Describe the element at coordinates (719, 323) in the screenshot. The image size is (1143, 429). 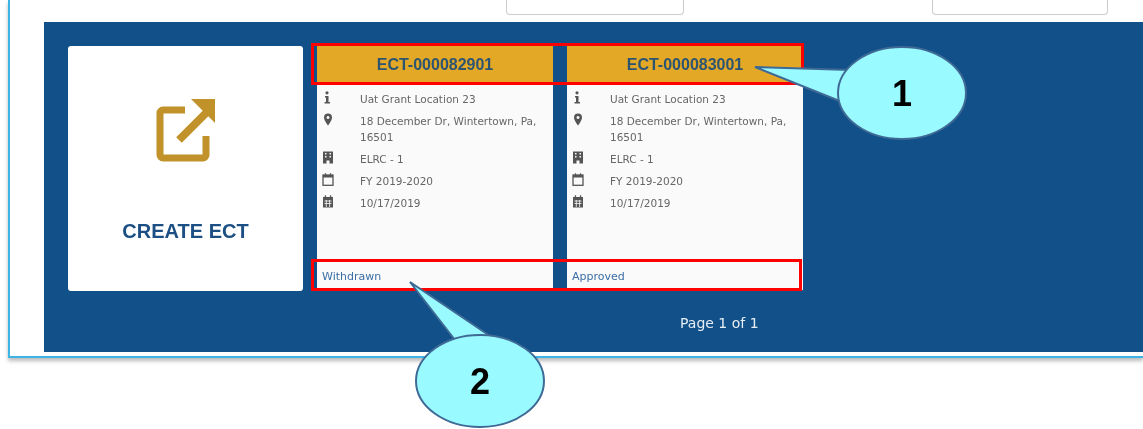
I see `page-indicator: Page 1 of 1` at that location.